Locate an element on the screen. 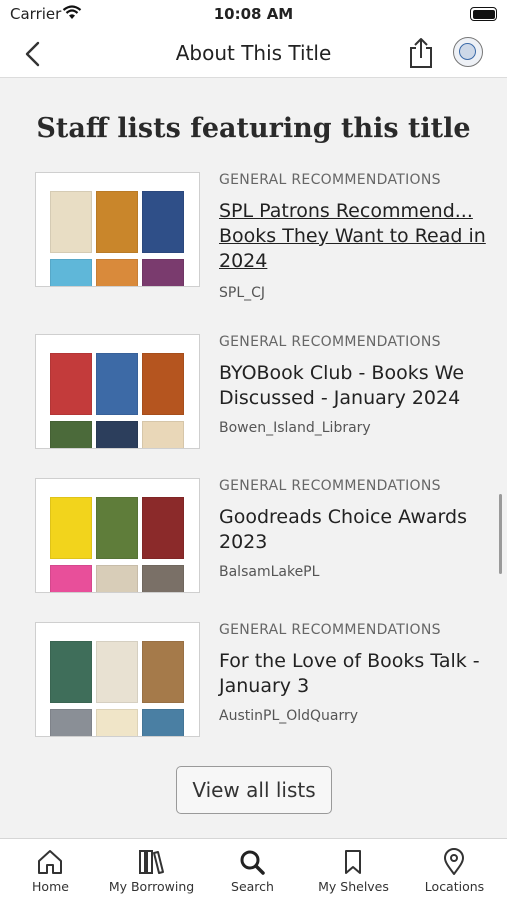 This screenshot has height=900, width=507. list-author: SPL_CJ is located at coordinates (242, 293).